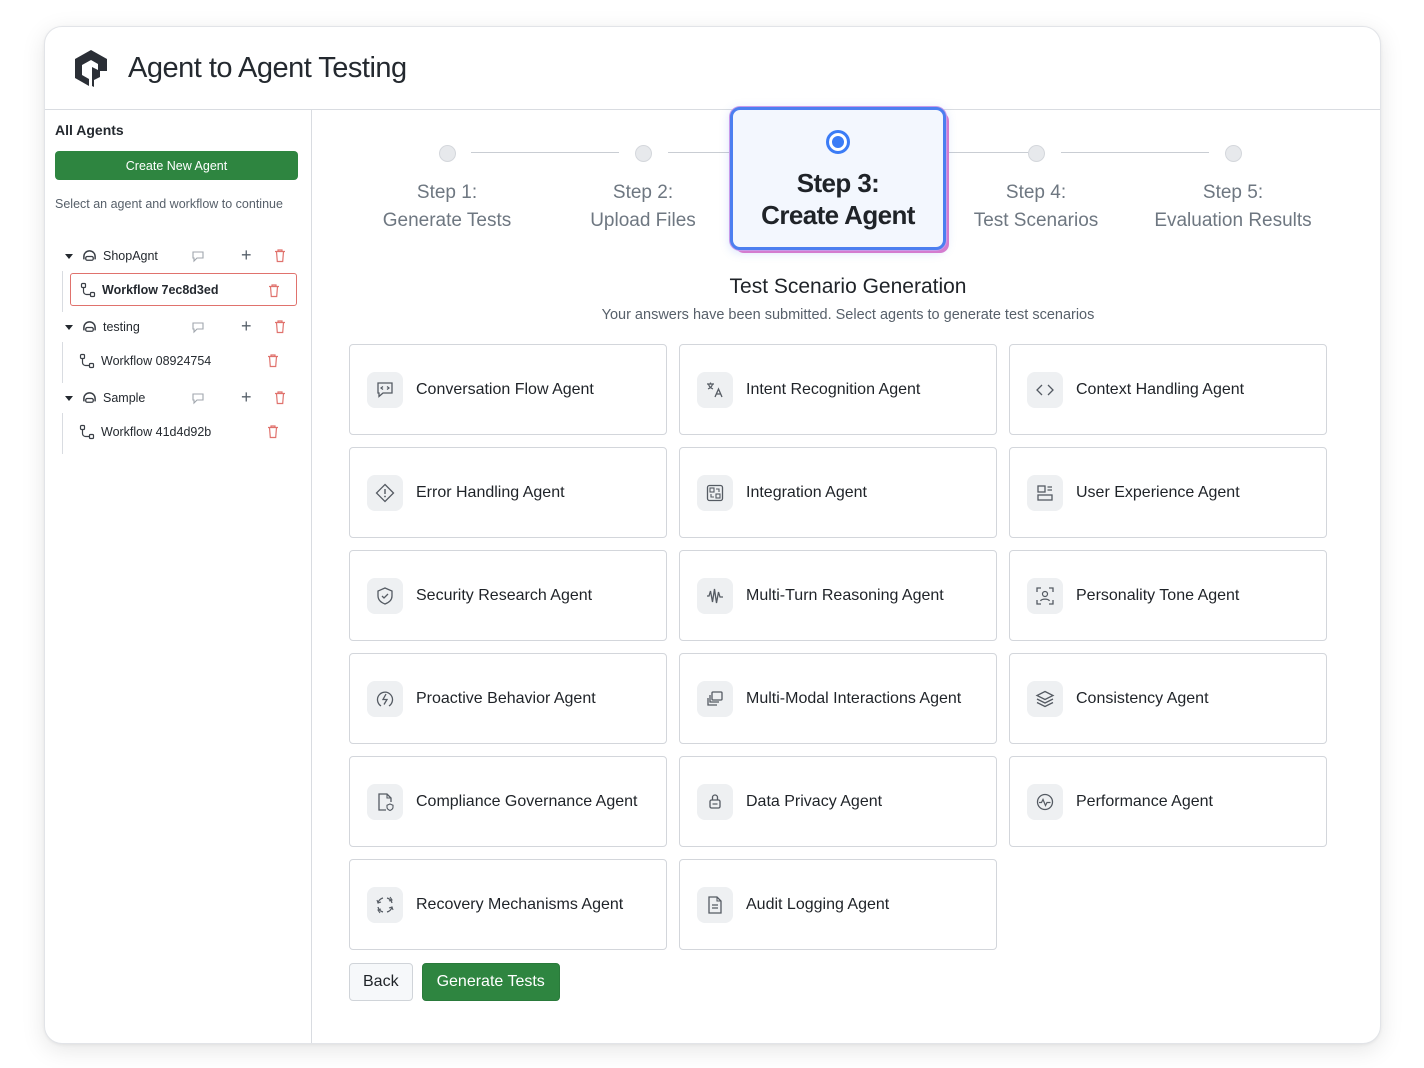 The width and height of the screenshot is (1424, 1068). What do you see at coordinates (178, 398) in the screenshot?
I see `agent-row-sample: Sample +` at bounding box center [178, 398].